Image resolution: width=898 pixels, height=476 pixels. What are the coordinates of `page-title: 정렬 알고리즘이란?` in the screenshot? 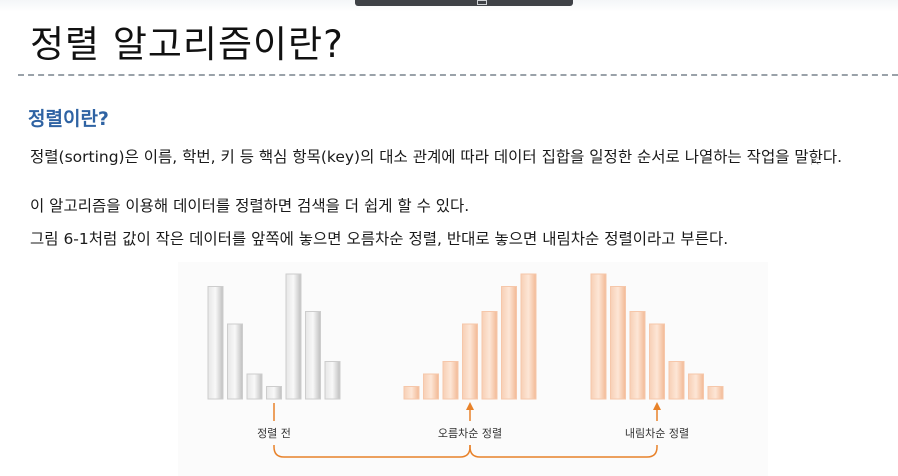 It's located at (187, 44).